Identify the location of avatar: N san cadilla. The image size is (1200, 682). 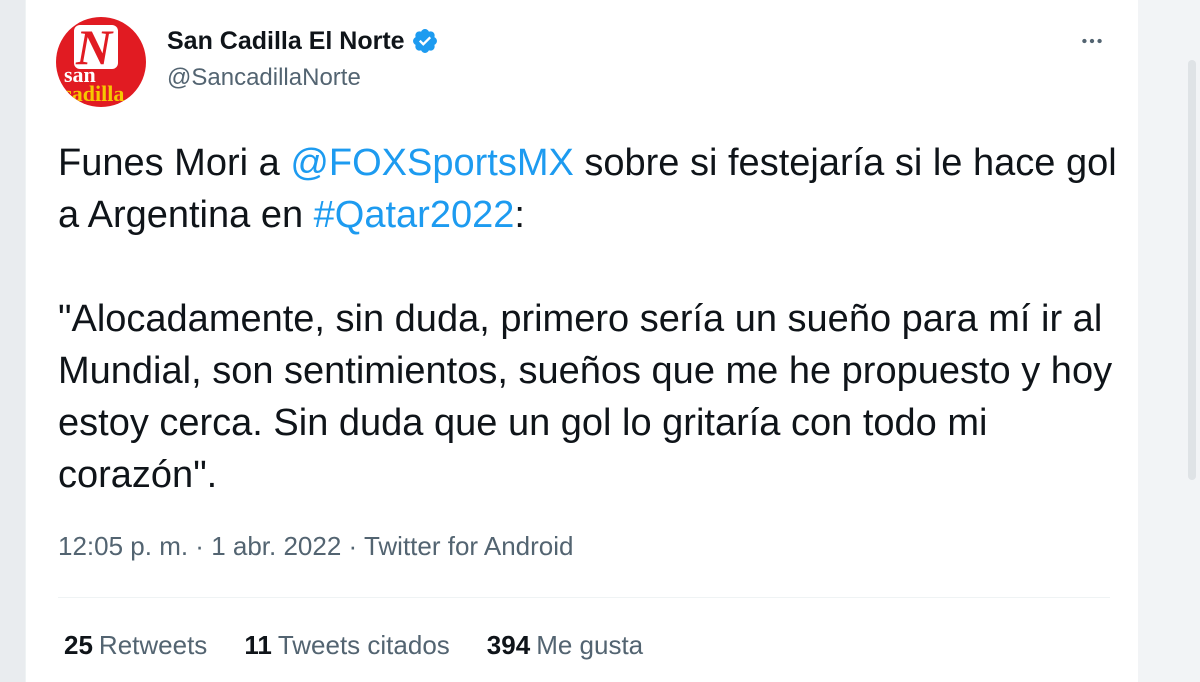
(101, 62).